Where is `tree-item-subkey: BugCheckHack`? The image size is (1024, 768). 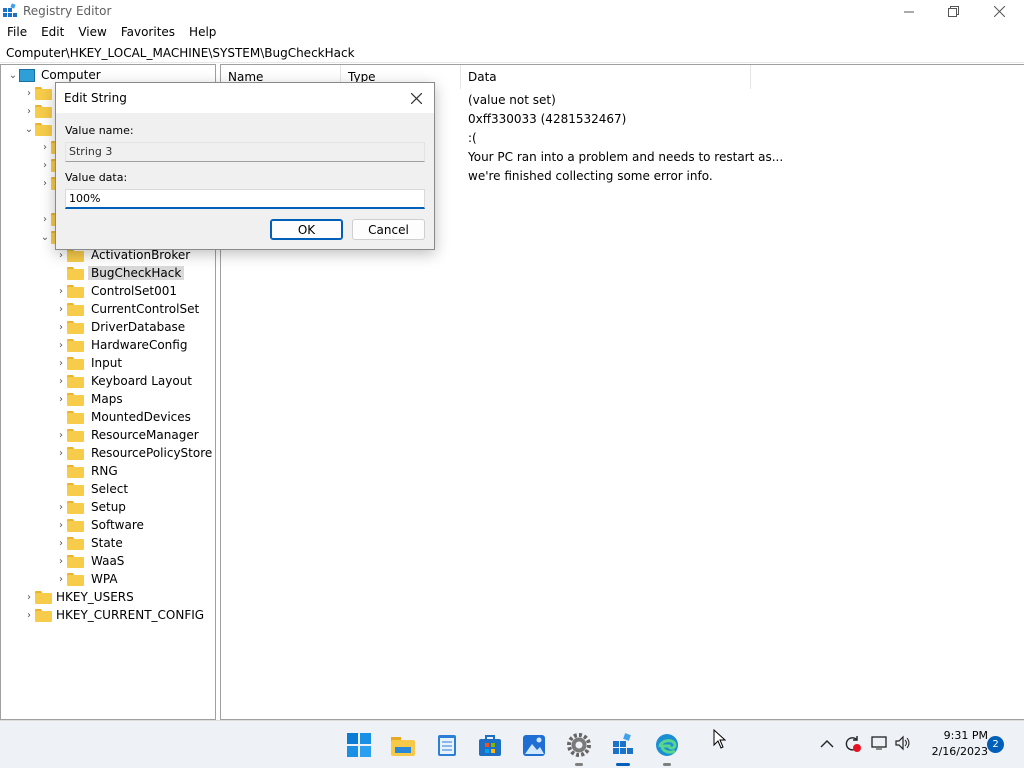 tree-item-subkey: BugCheckHack is located at coordinates (120, 273).